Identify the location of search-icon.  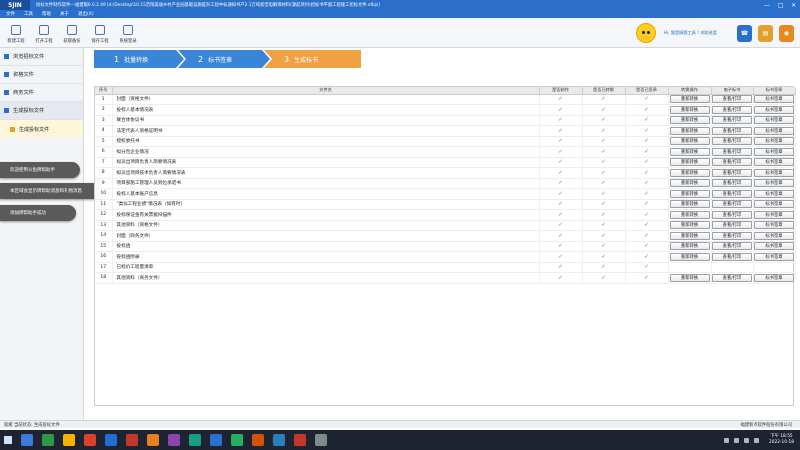
(26, 440).